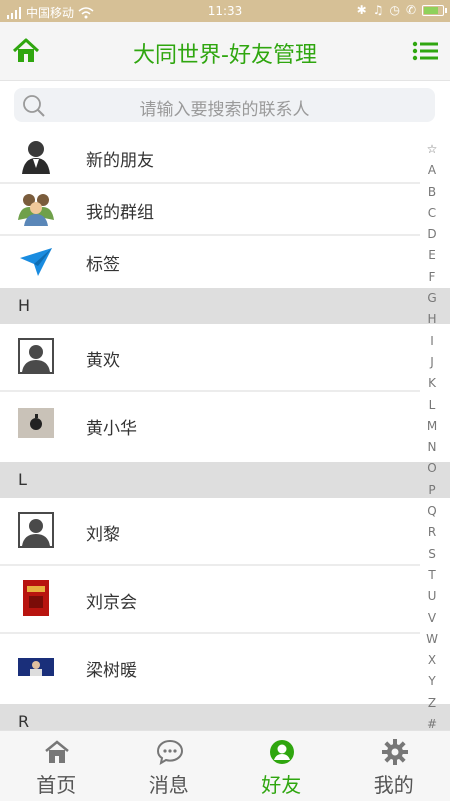  Describe the element at coordinates (432, 170) in the screenshot. I see `index-letter: A` at that location.